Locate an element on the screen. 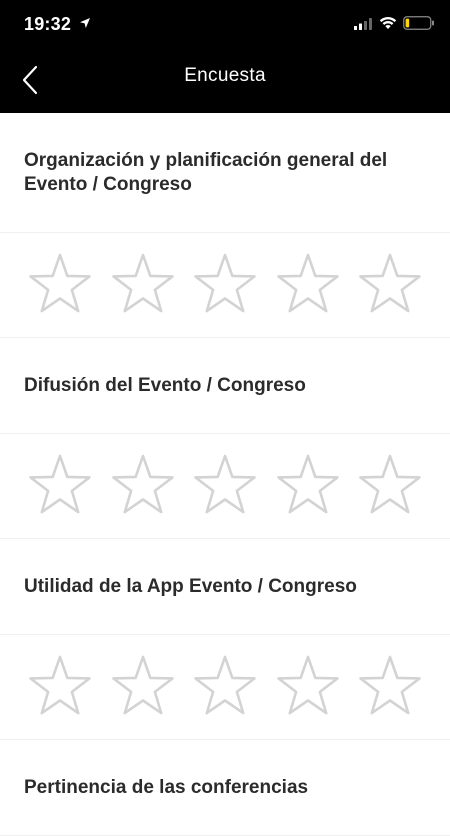 The height and width of the screenshot is (836, 450). wifi-icon is located at coordinates (388, 23).